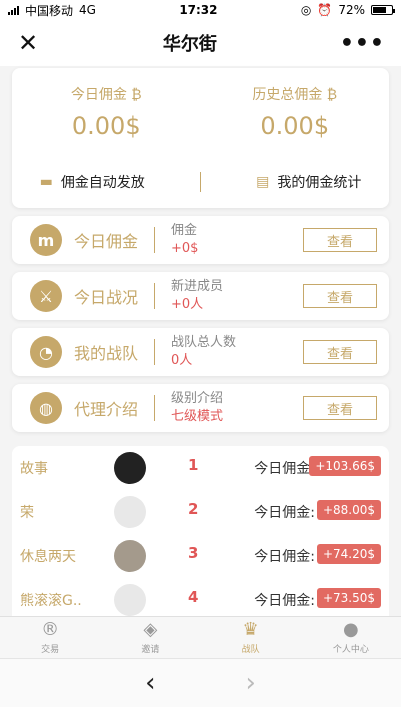 The width and height of the screenshot is (401, 707). What do you see at coordinates (200, 352) in the screenshot?
I see `menu-card-my-team: ◔ 我的战队 战队总人数 0人 查看` at bounding box center [200, 352].